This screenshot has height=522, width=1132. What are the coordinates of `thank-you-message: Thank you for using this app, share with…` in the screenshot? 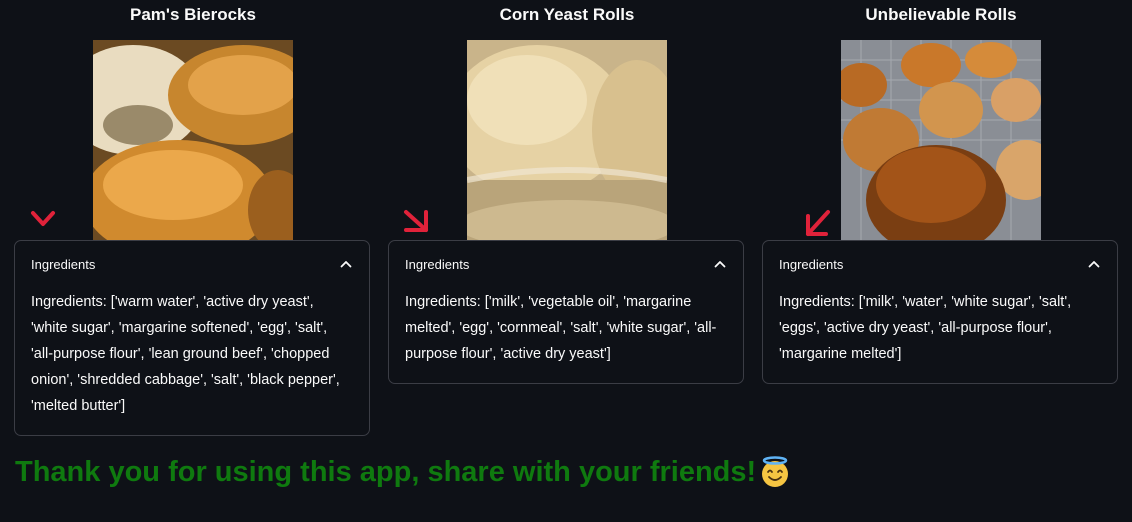 It's located at (403, 472).